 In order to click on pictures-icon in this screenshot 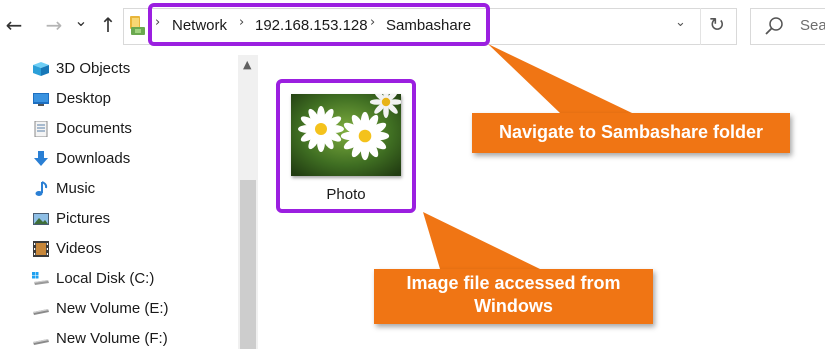, I will do `click(41, 219)`.